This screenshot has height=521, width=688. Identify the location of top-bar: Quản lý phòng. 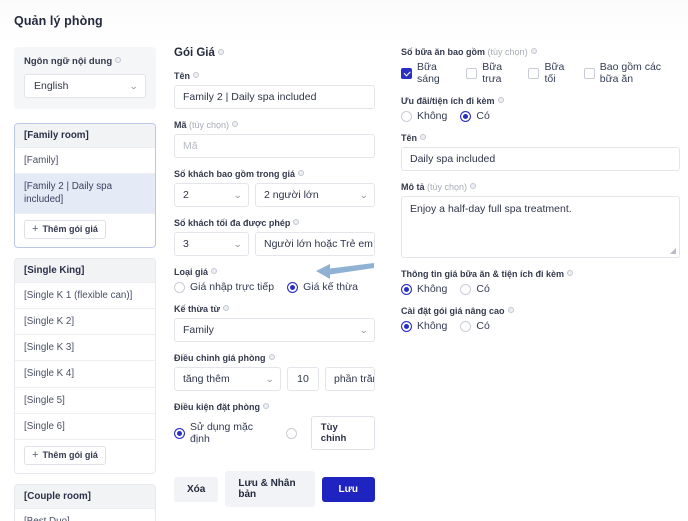
(344, 21).